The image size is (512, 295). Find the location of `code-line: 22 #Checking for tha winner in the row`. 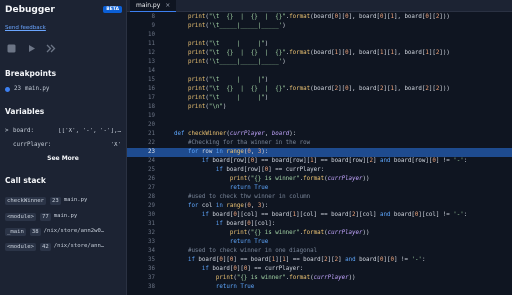

code-line: 22 #Checking for tha winner in the row is located at coordinates (319, 143).